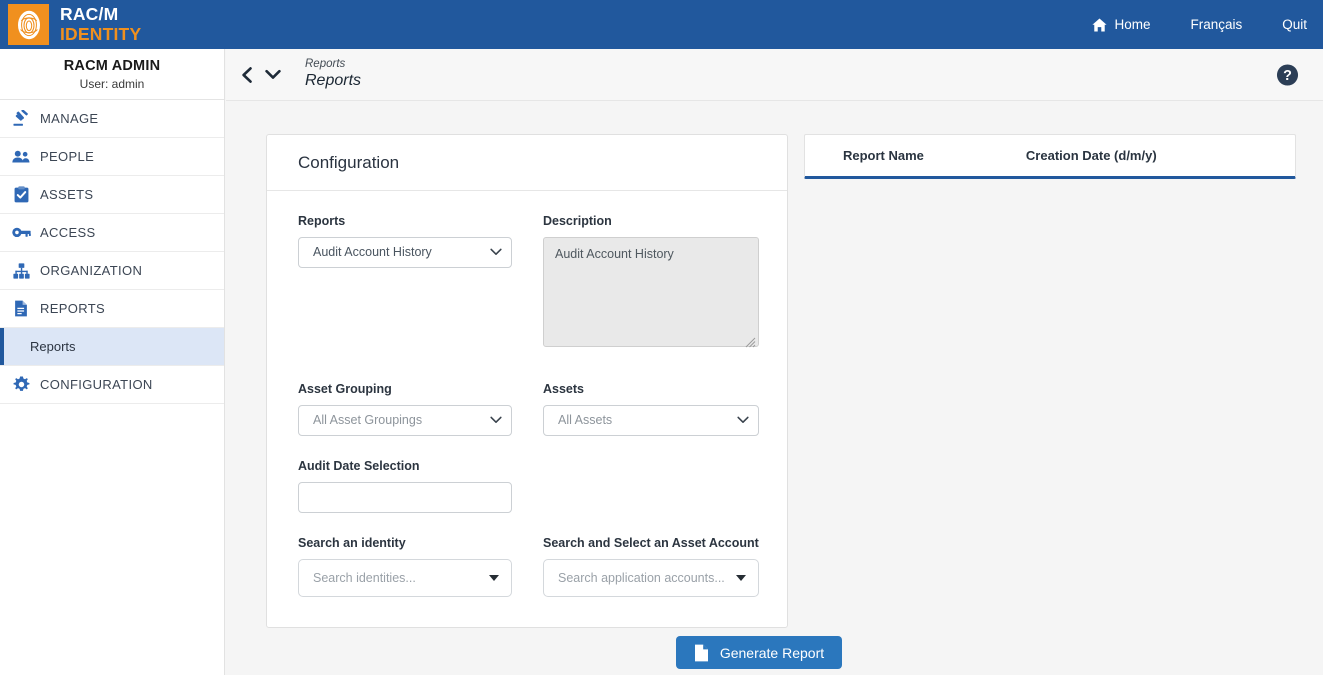 The height and width of the screenshot is (675, 1323). I want to click on user-info-block: RACM ADMIN User: admin, so click(112, 74).